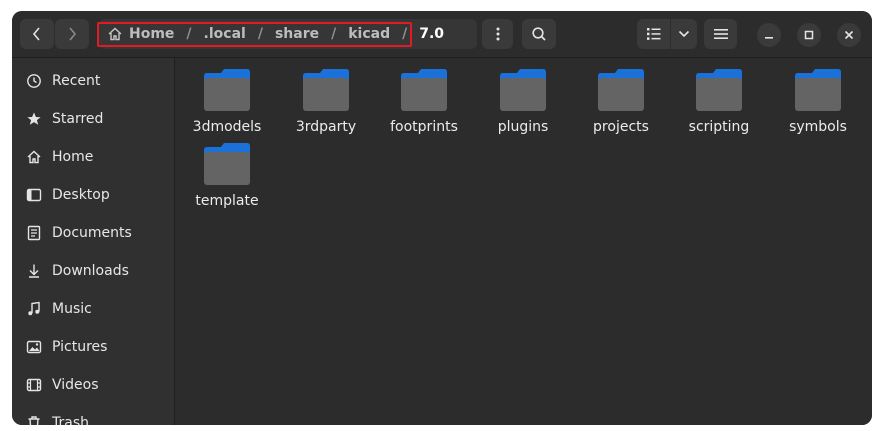 This screenshot has height=431, width=883. Describe the element at coordinates (34, 195) in the screenshot. I see `desktop-icon` at that location.